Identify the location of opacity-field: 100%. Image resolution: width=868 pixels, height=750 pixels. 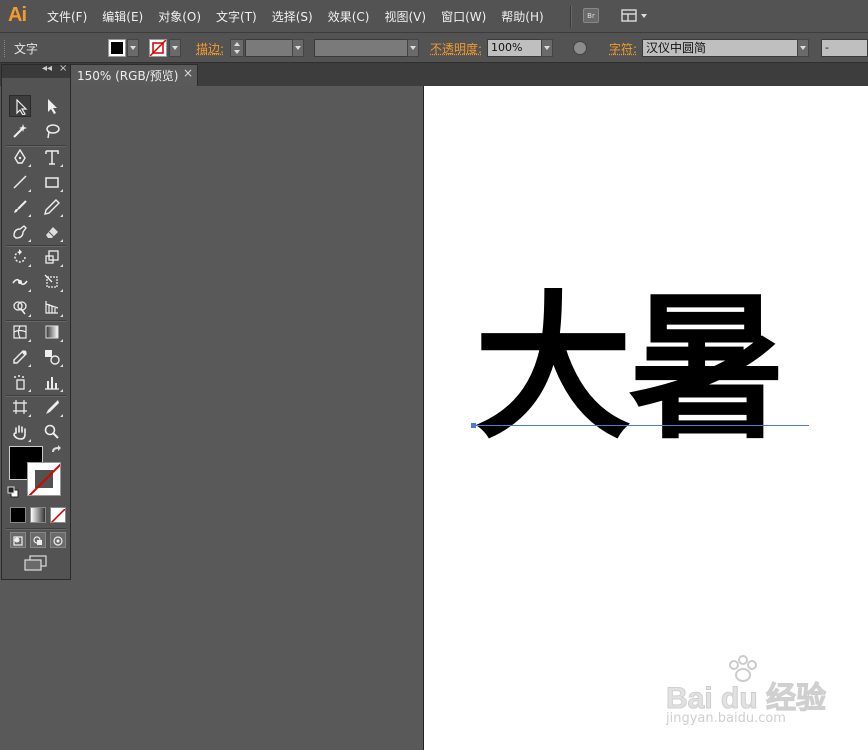
(514, 48).